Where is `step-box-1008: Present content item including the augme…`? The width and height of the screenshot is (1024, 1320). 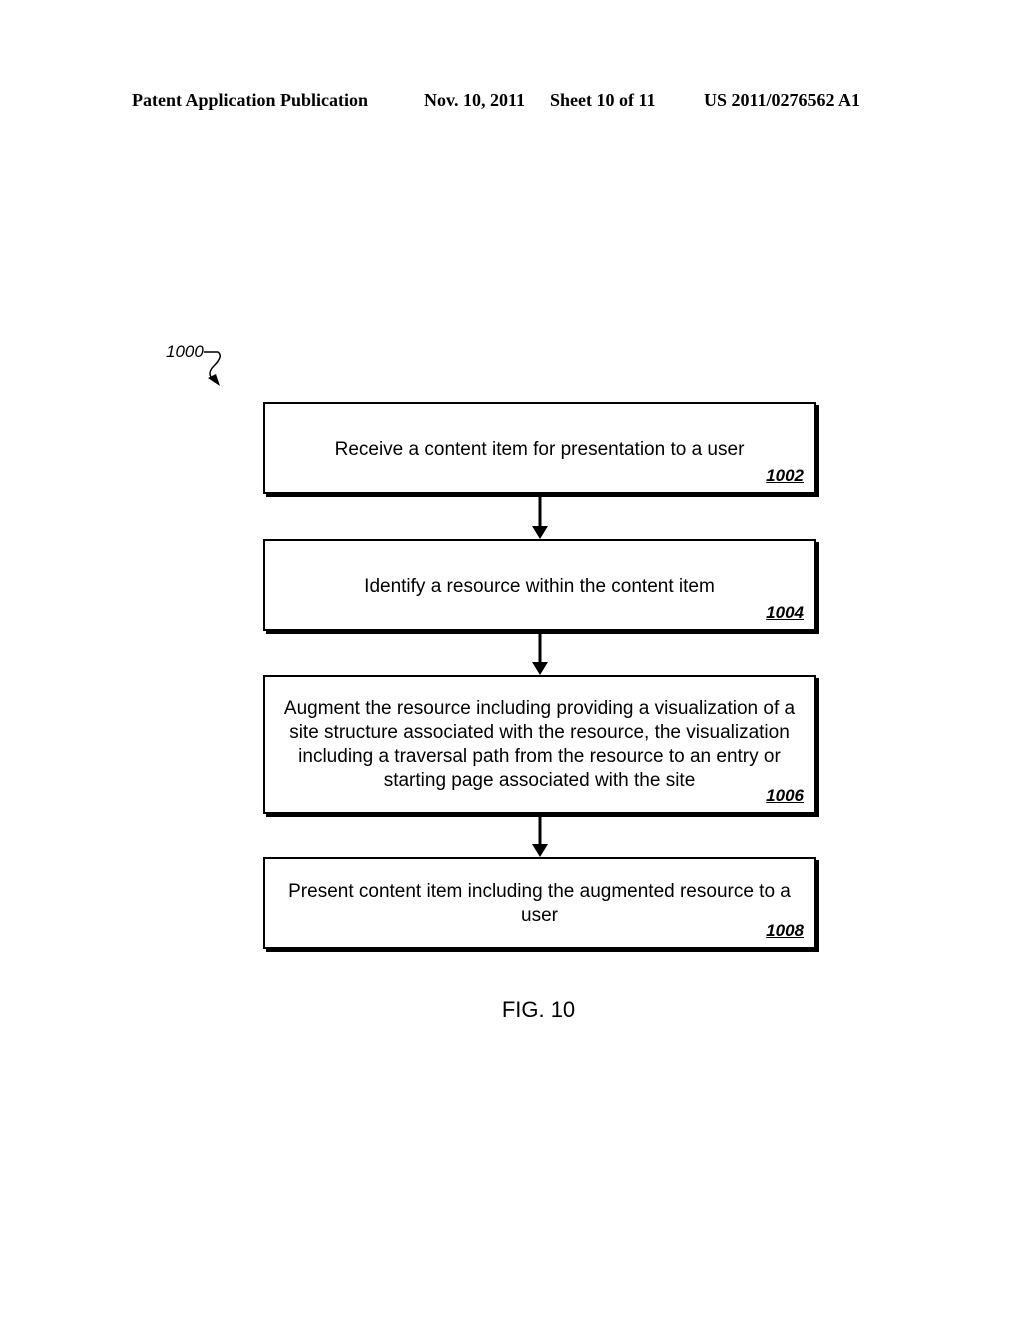 step-box-1008: Present content item including the augme… is located at coordinates (539, 903).